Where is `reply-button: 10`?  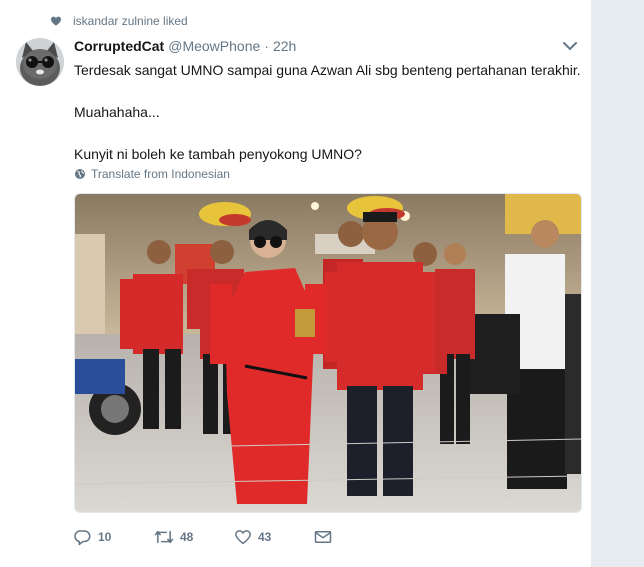
reply-button: 10 is located at coordinates (114, 537).